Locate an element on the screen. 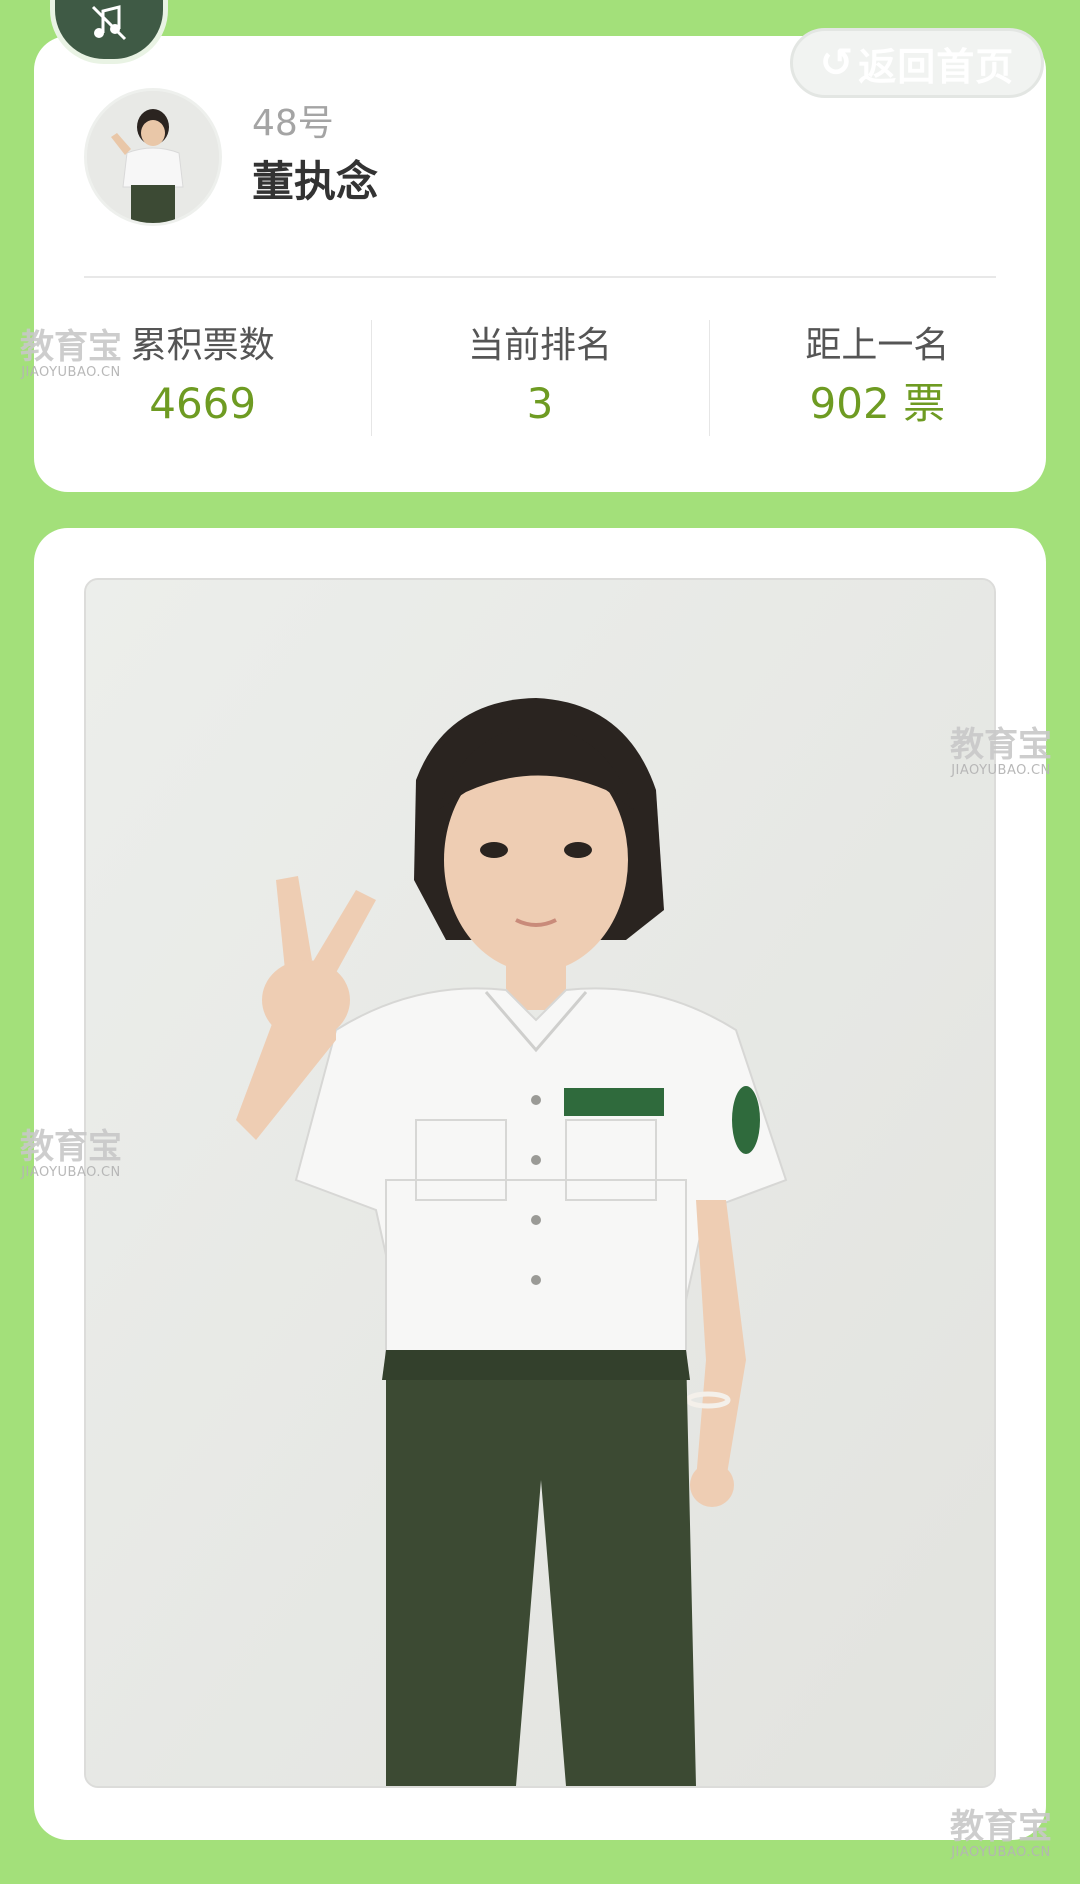 Image resolution: width=1080 pixels, height=1884 pixels. stat-current-rank: 当前排名 3 is located at coordinates (539, 378).